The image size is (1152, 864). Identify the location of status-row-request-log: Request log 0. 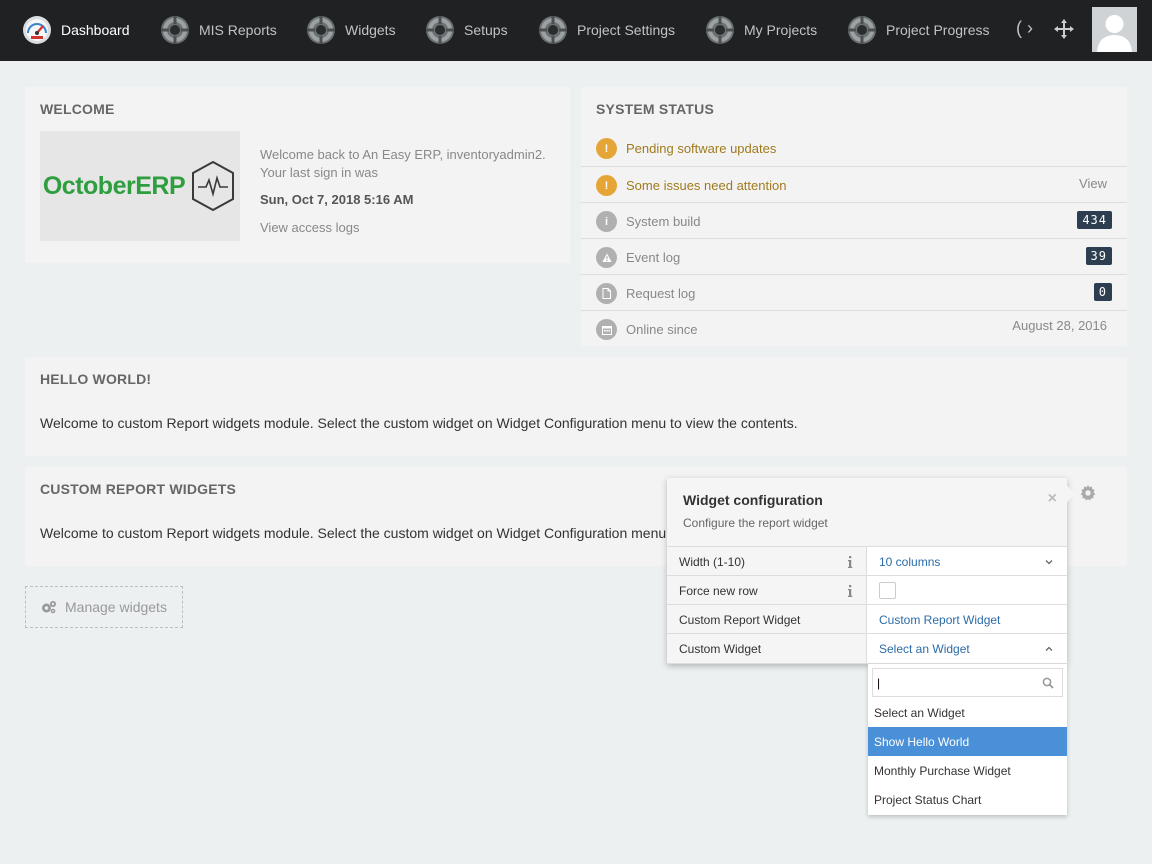
(854, 292).